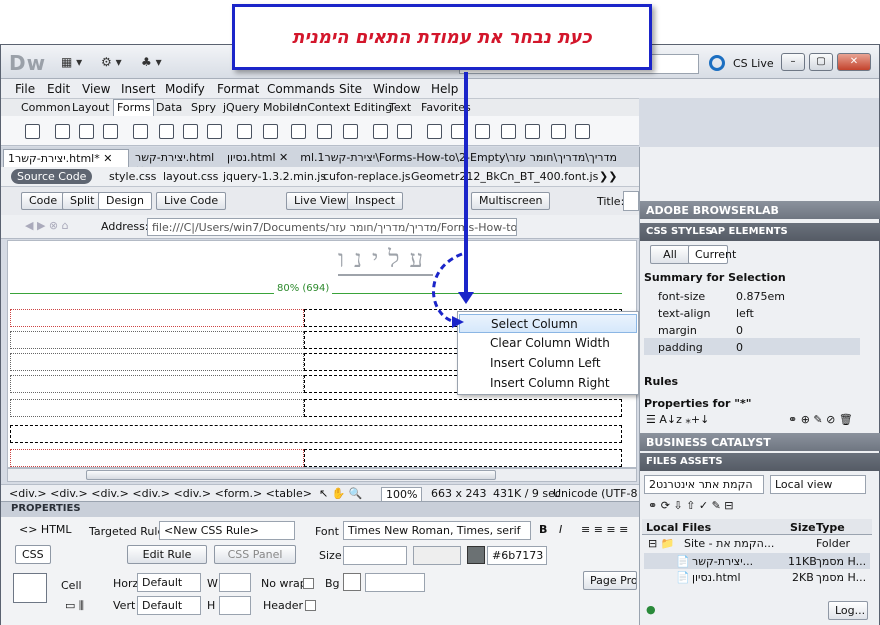 This screenshot has height=625, width=880. What do you see at coordinates (310, 605) in the screenshot?
I see `header-checkbox` at bounding box center [310, 605].